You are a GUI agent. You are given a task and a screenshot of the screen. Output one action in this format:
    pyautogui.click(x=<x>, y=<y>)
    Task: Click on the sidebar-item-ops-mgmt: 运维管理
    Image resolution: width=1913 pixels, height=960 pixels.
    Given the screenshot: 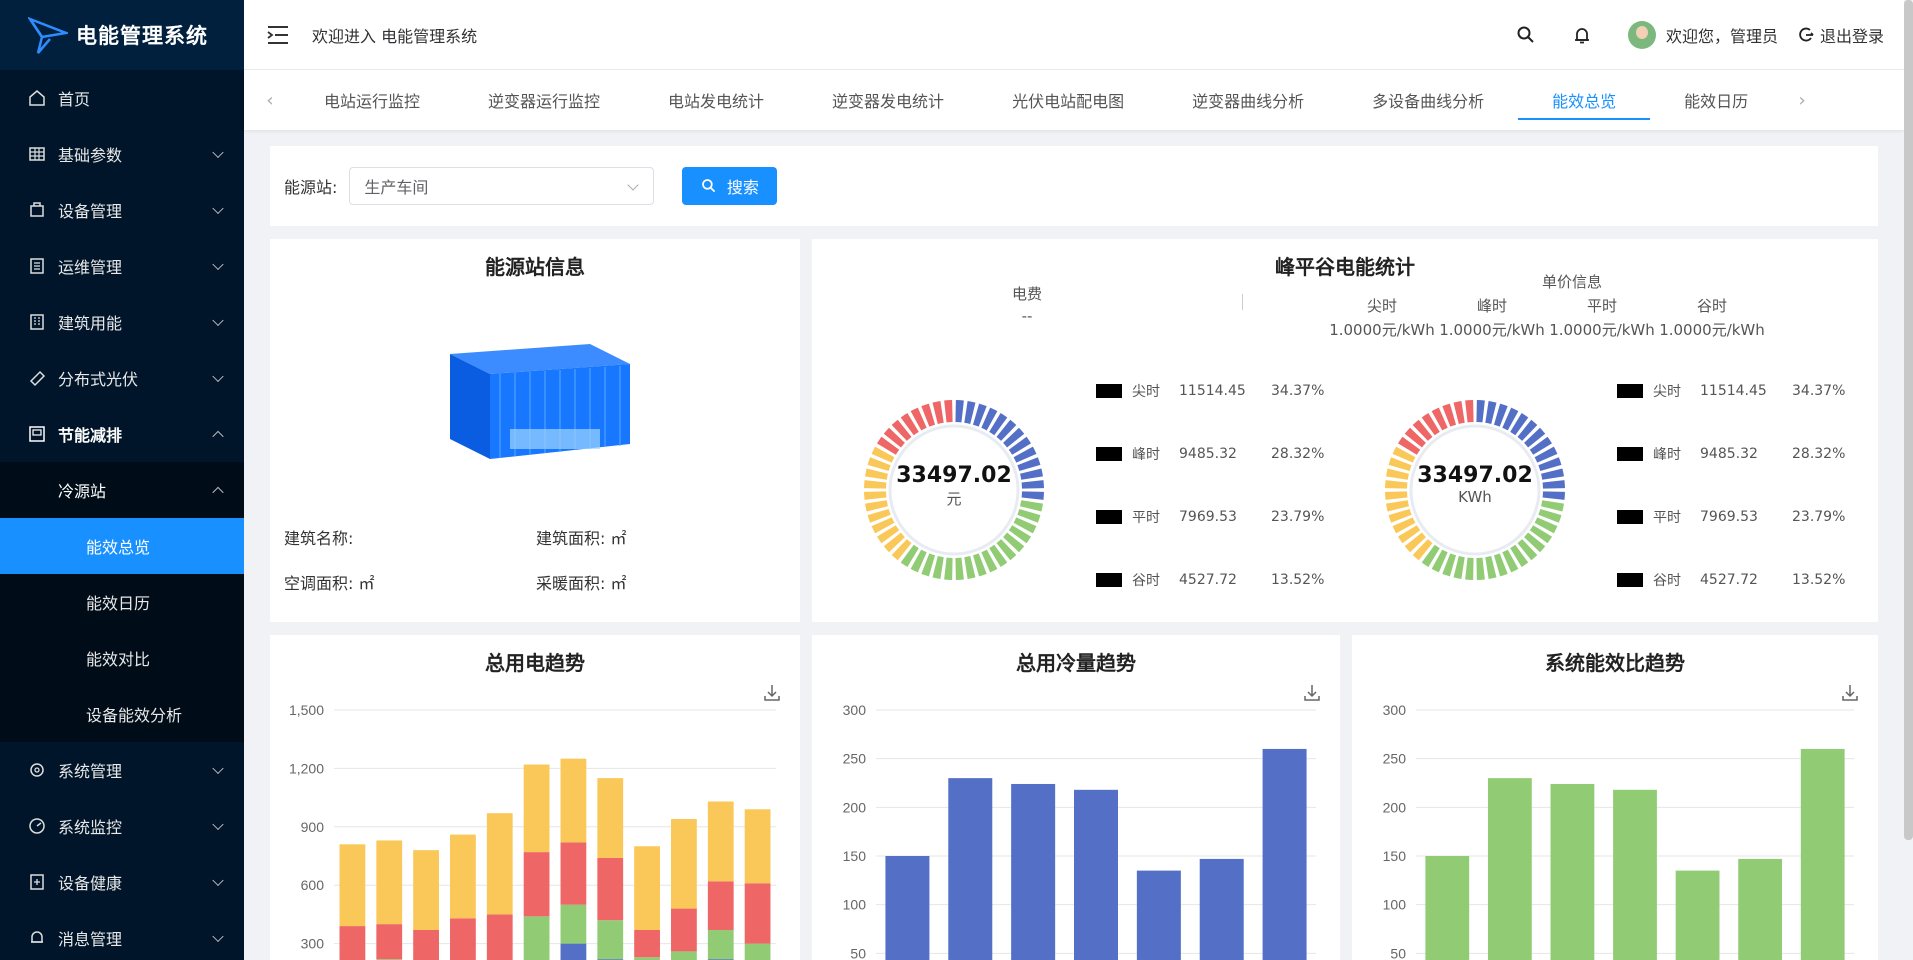 What is the action you would take?
    pyautogui.click(x=122, y=266)
    